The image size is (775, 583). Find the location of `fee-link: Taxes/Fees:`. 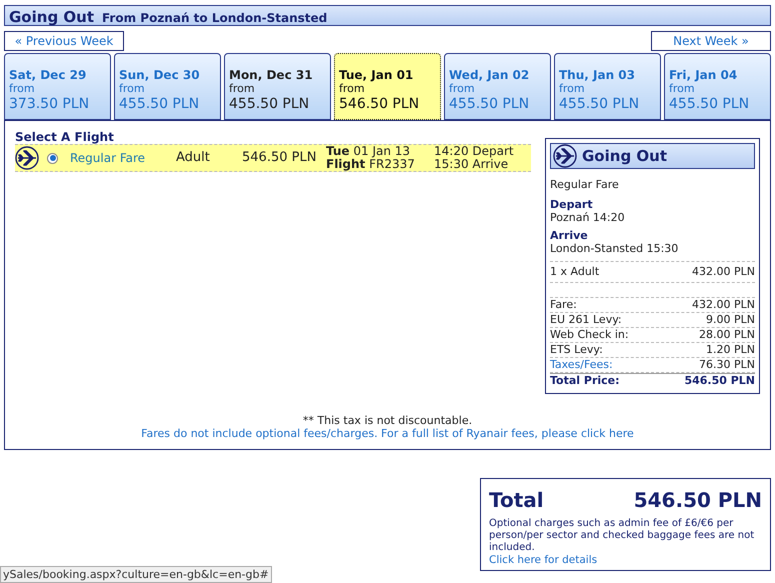

fee-link: Taxes/Fees: is located at coordinates (581, 365).